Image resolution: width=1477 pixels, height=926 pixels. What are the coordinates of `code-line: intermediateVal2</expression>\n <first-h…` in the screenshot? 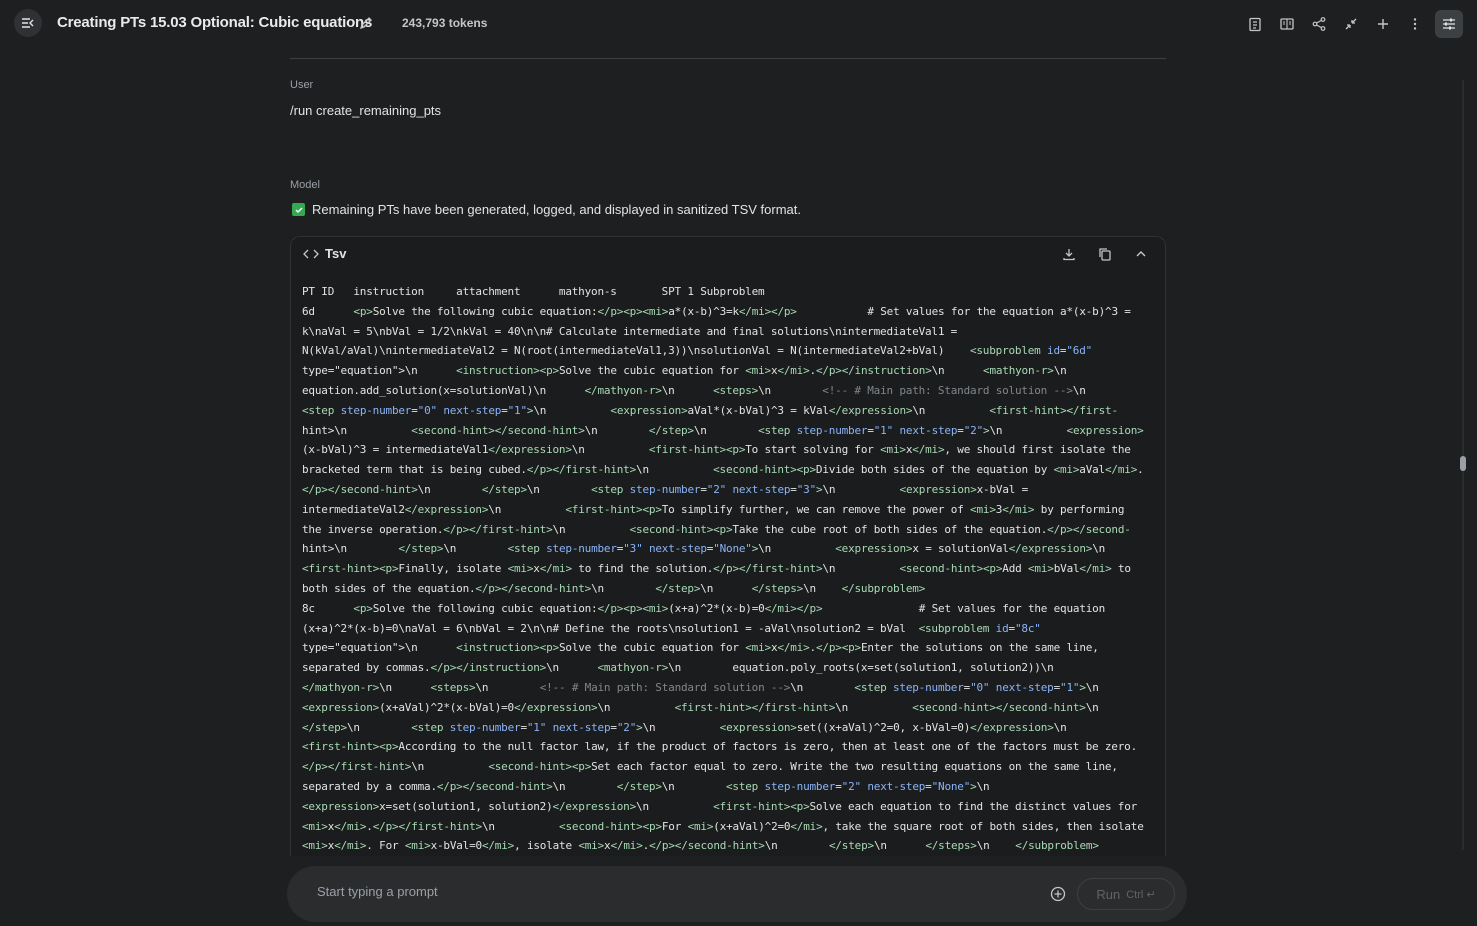 It's located at (713, 509).